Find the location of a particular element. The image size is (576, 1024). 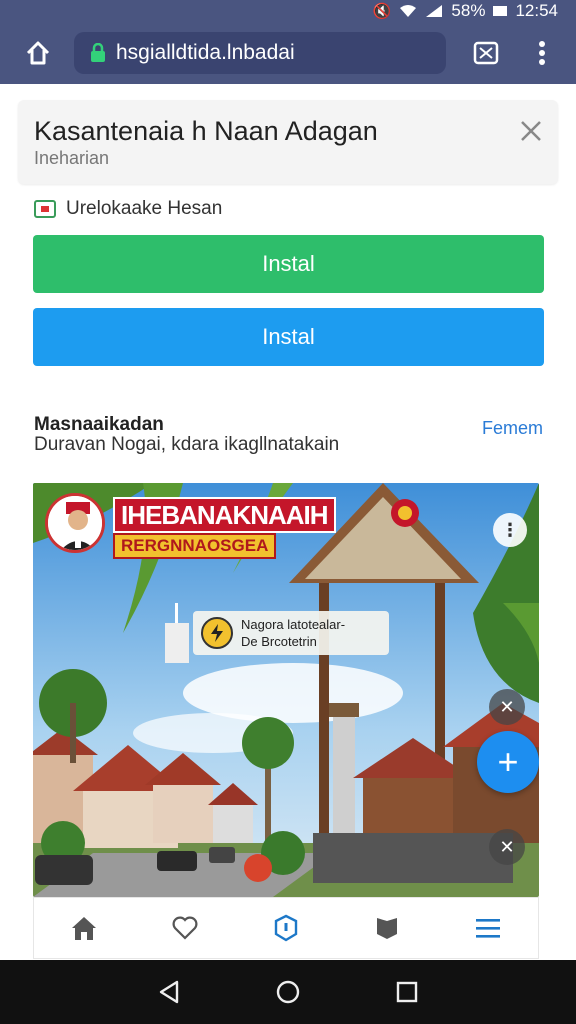

bottom-navigation is located at coordinates (286, 928).